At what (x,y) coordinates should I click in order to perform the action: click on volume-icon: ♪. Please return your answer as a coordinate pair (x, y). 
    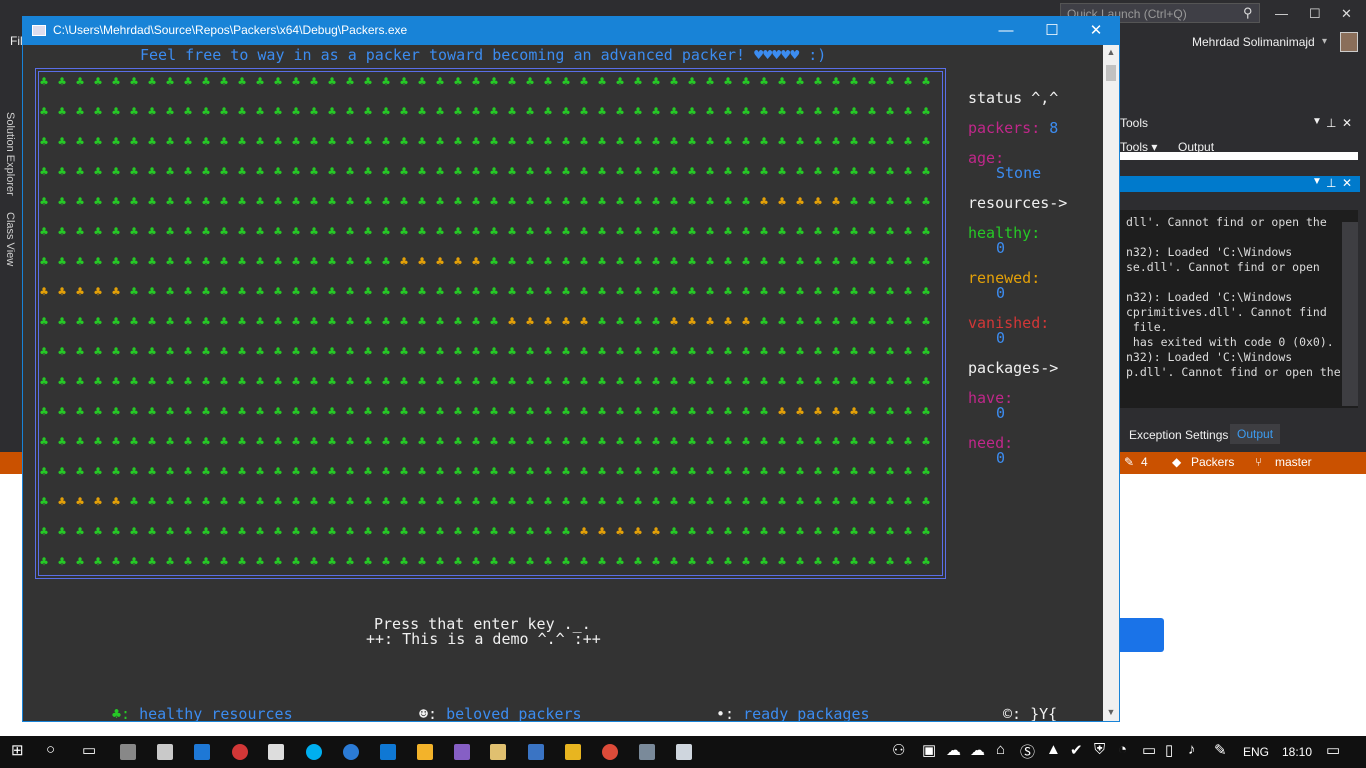
    Looking at the image, I should click on (1192, 749).